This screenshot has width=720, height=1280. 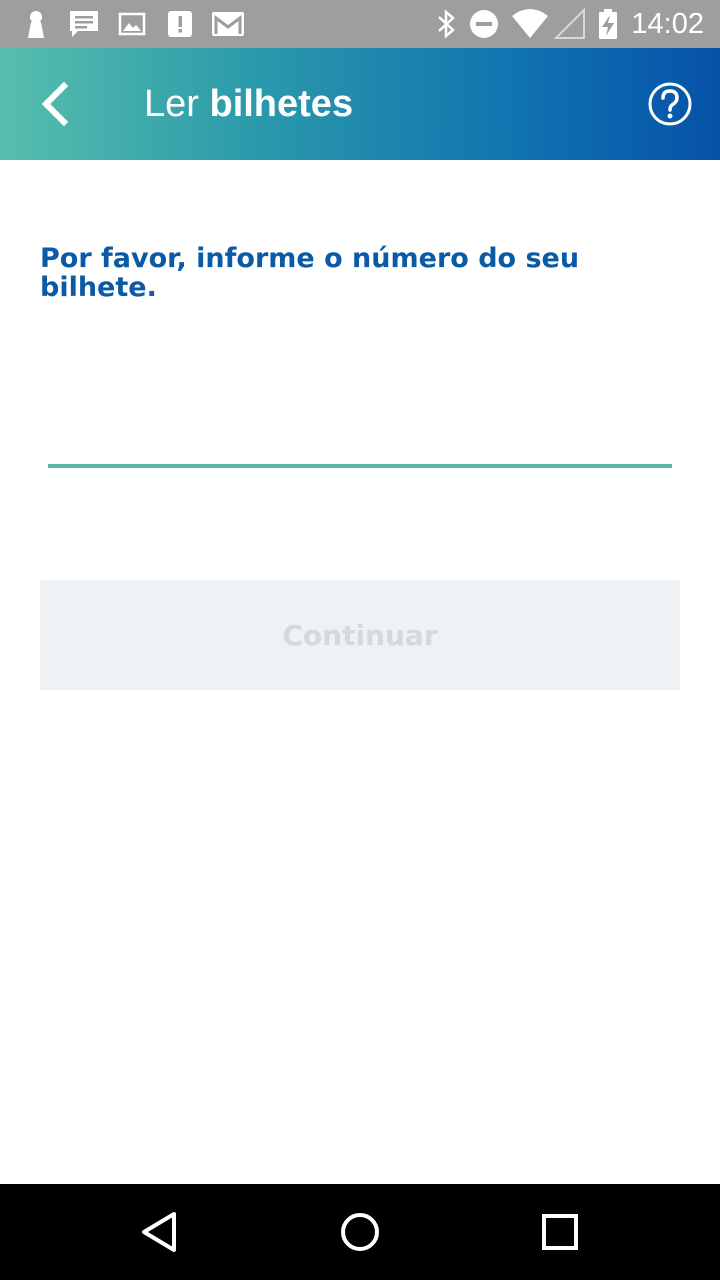 What do you see at coordinates (132, 24) in the screenshot?
I see `image-icon` at bounding box center [132, 24].